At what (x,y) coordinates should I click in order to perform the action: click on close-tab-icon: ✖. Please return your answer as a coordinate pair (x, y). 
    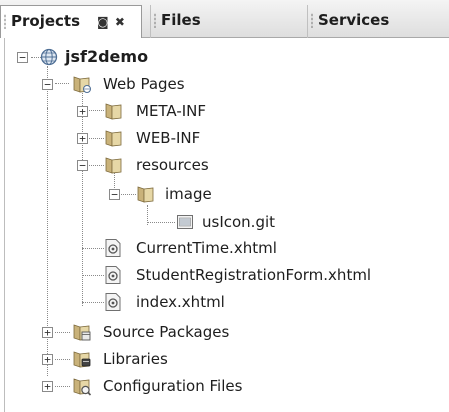
    Looking at the image, I should click on (120, 22).